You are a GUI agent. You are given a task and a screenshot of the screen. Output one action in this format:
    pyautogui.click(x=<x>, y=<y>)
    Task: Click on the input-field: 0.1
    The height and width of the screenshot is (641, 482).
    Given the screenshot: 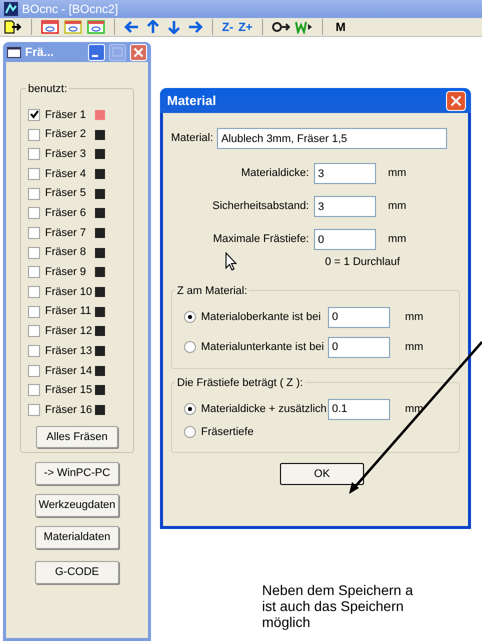 What is the action you would take?
    pyautogui.click(x=359, y=409)
    